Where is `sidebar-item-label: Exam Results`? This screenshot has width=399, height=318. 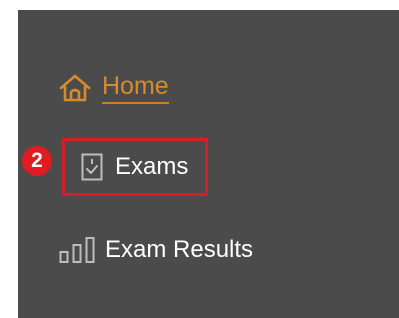
sidebar-item-label: Exam Results is located at coordinates (179, 249).